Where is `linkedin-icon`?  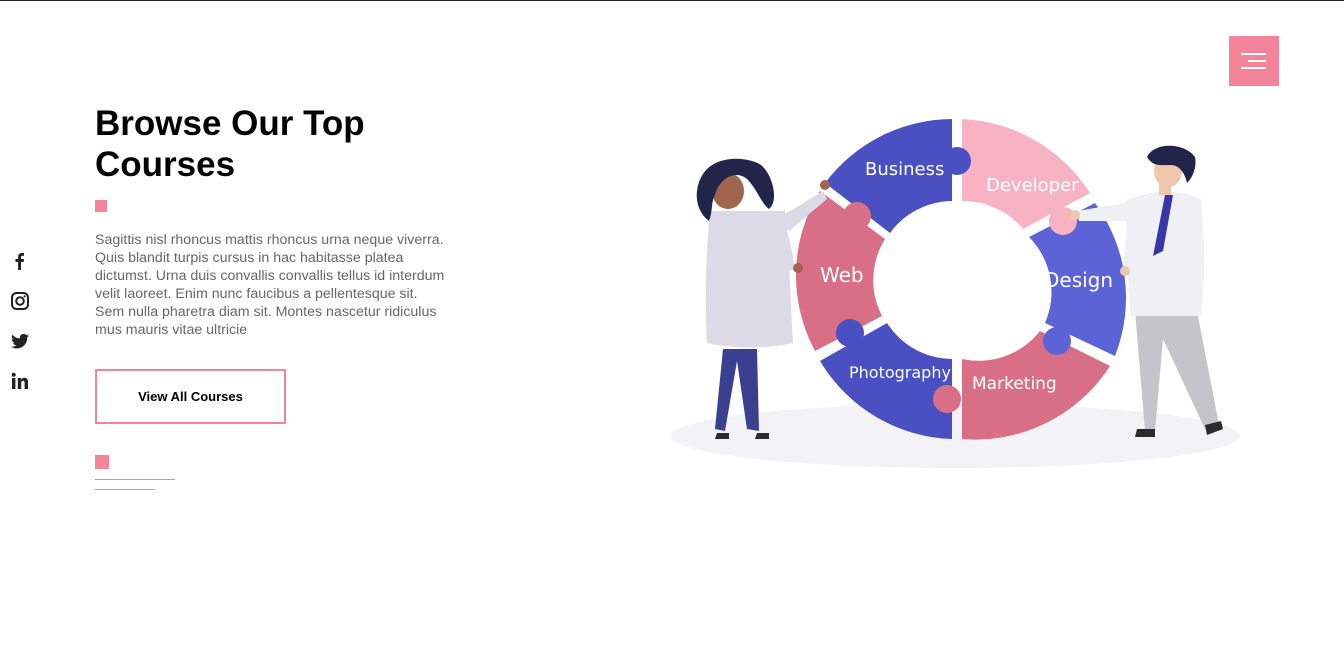
linkedin-icon is located at coordinates (20, 381).